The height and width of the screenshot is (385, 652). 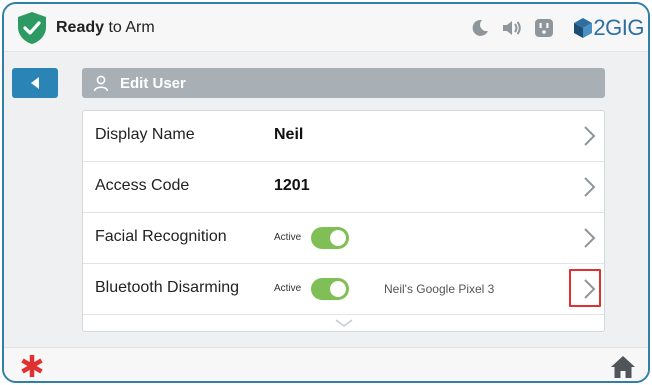 What do you see at coordinates (343, 136) in the screenshot?
I see `row-display-name: Display Name Neil` at bounding box center [343, 136].